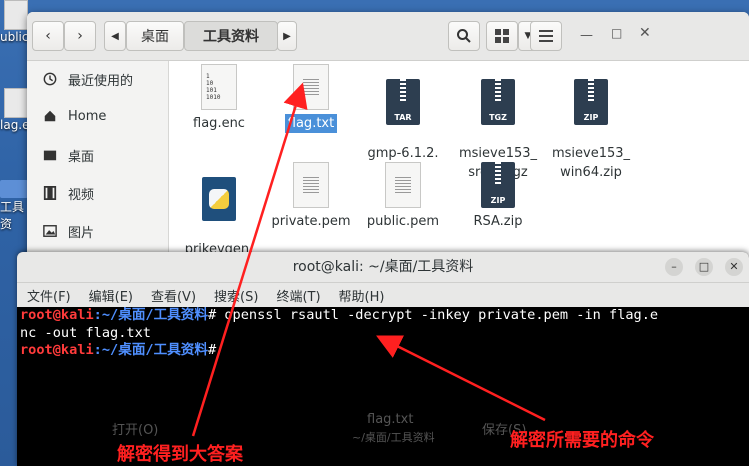 This screenshot has height=466, width=749. I want to click on arrow-to-command, so click(461, 378).